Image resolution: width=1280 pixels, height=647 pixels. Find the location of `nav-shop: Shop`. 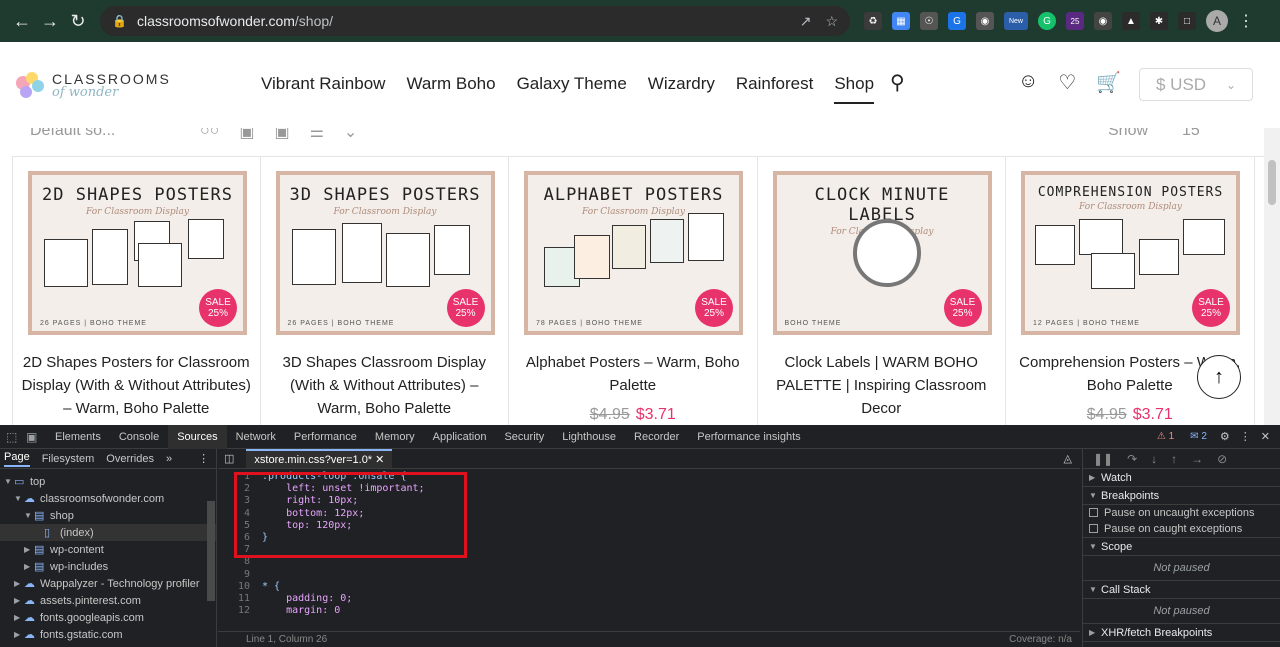

nav-shop: Shop is located at coordinates (854, 89).